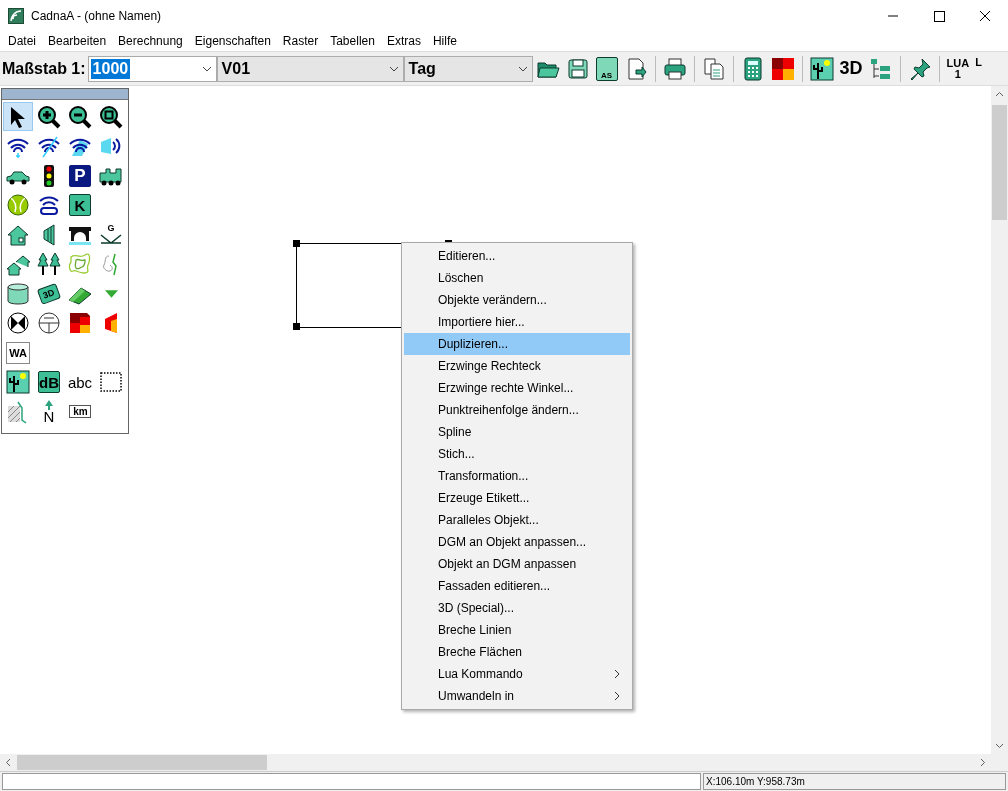 The image size is (1008, 791). What do you see at coordinates (999, 162) in the screenshot?
I see `vertical-scroll-thumb` at bounding box center [999, 162].